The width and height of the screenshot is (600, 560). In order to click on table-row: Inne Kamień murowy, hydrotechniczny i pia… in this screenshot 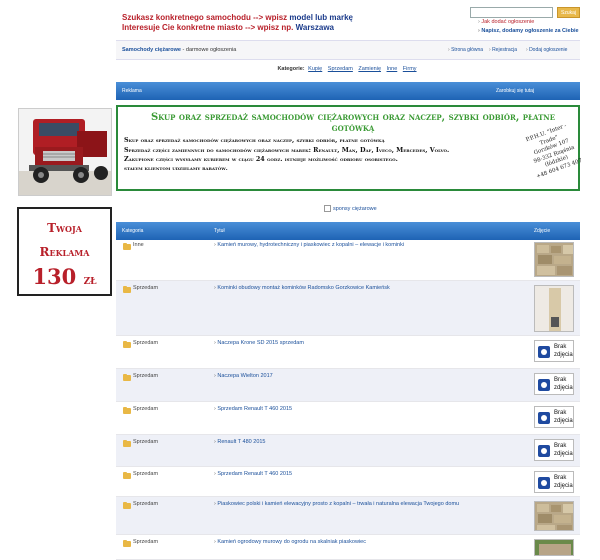, I will do `click(348, 259)`.